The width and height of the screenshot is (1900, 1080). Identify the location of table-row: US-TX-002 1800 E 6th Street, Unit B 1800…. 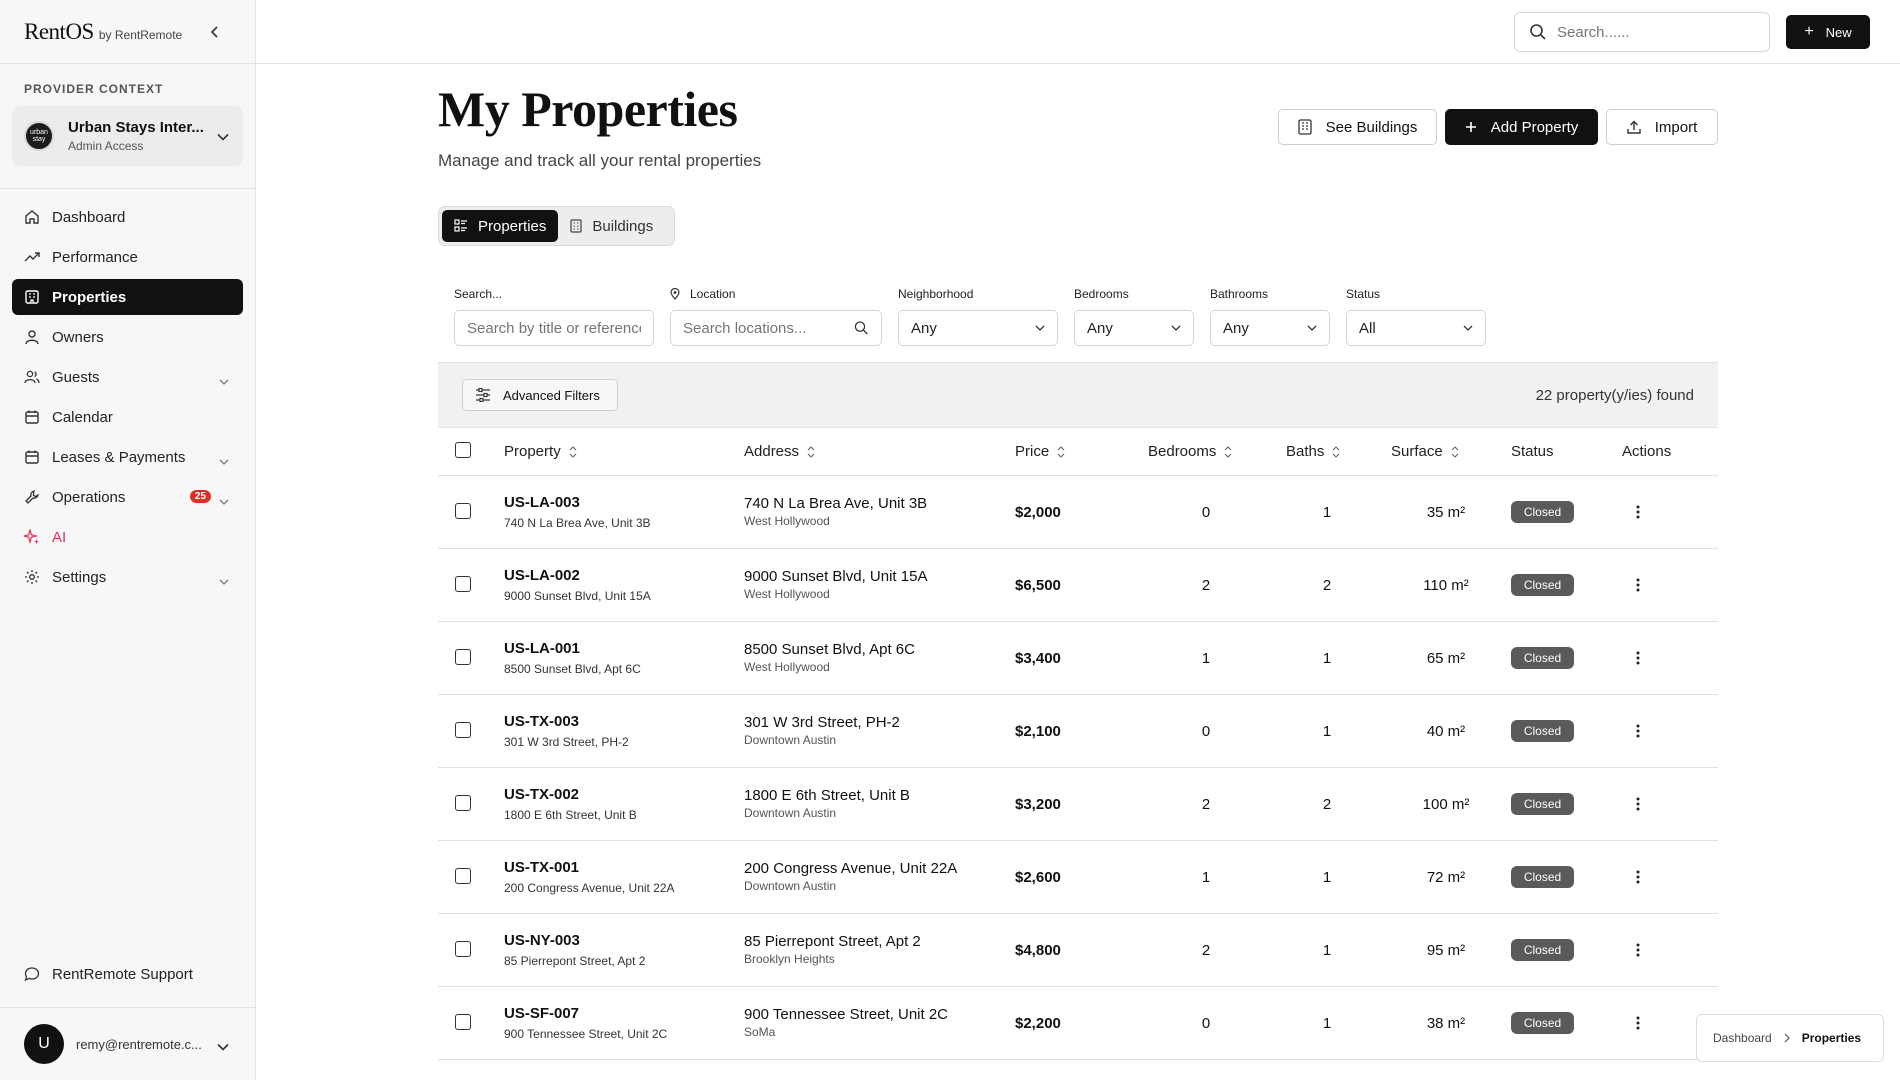
(1078, 804).